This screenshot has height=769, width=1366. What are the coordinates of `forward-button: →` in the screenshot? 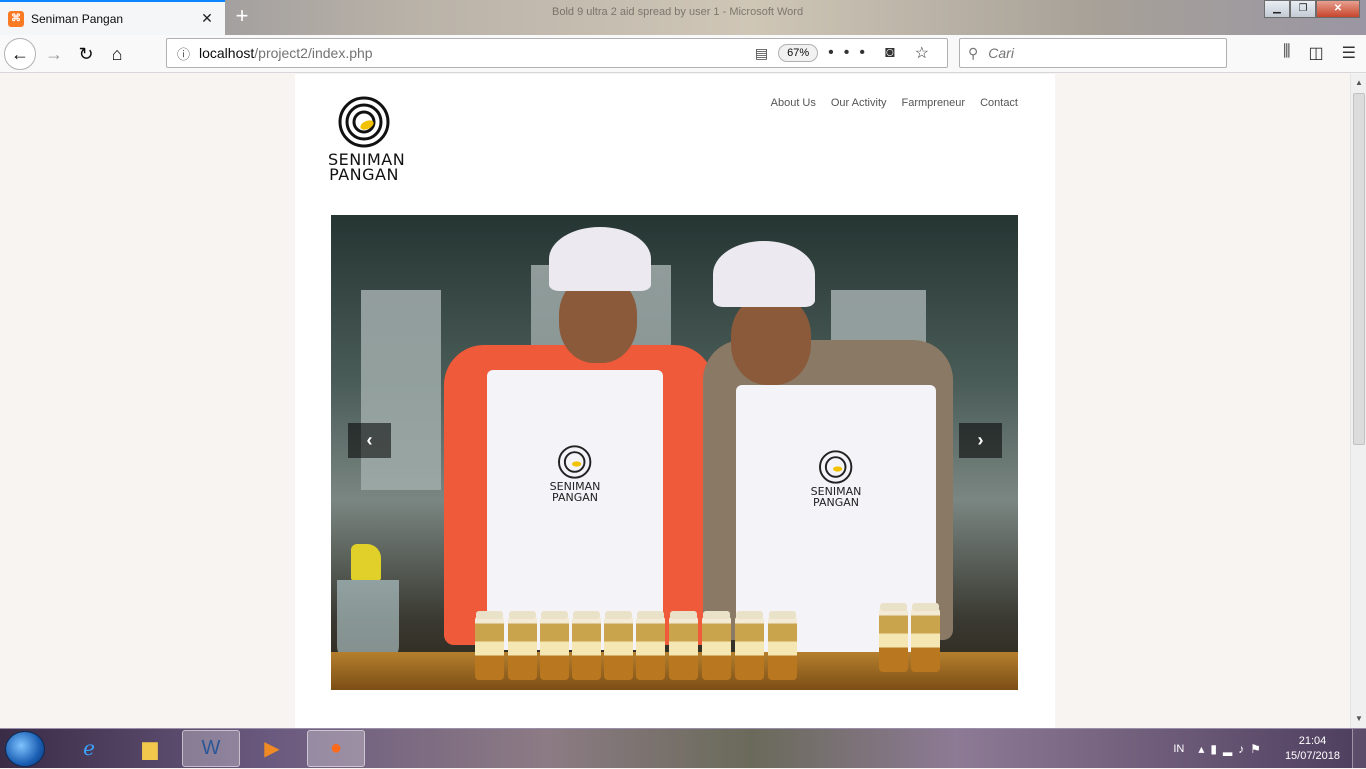 It's located at (54, 54).